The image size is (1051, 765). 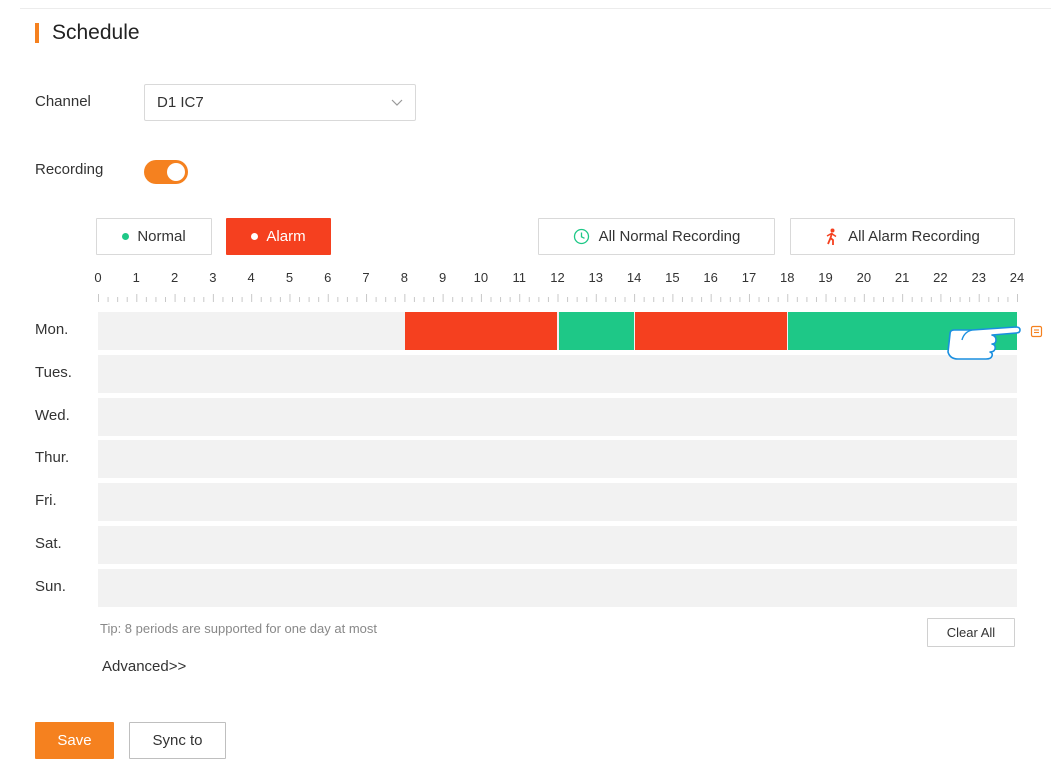 I want to click on hour-tick-label: 3, so click(x=213, y=277).